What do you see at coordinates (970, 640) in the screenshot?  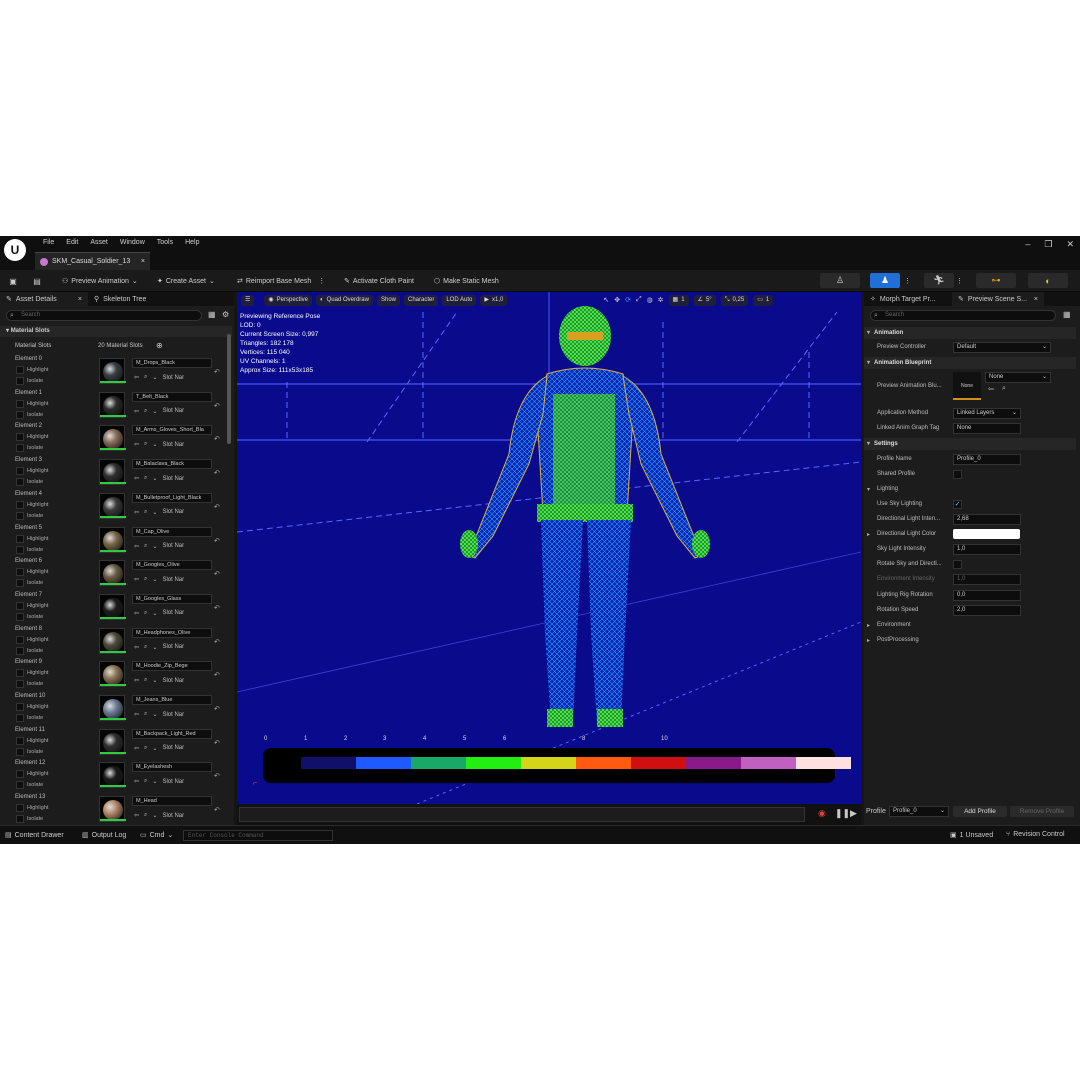 I see `postprocessing-row: ▸ PostProcessing` at bounding box center [970, 640].